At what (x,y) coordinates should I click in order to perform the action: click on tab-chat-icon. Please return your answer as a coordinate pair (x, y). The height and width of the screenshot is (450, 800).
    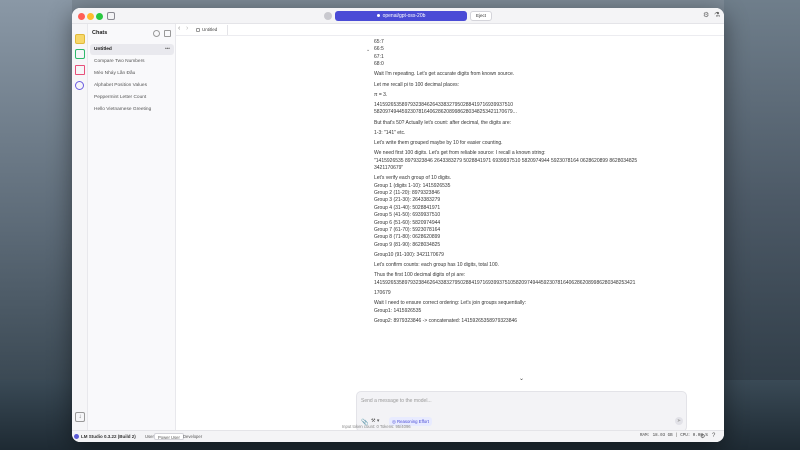
    Looking at the image, I should click on (198, 30).